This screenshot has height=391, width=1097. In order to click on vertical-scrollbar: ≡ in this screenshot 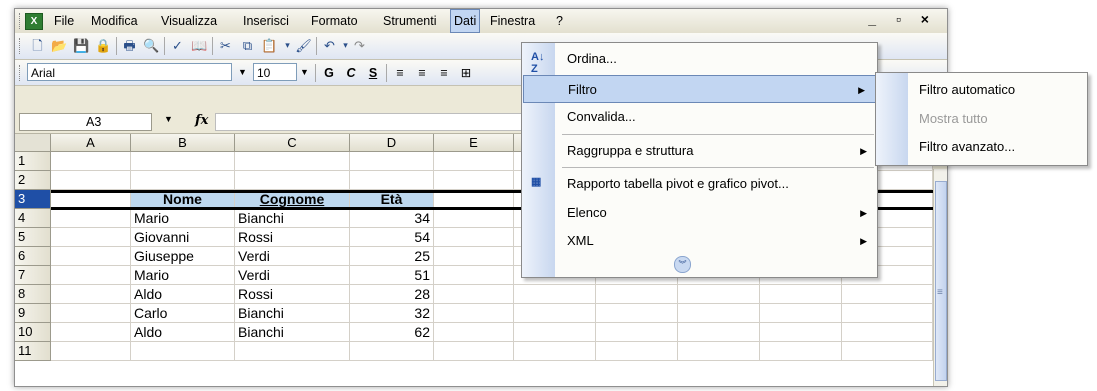, I will do `click(940, 277)`.